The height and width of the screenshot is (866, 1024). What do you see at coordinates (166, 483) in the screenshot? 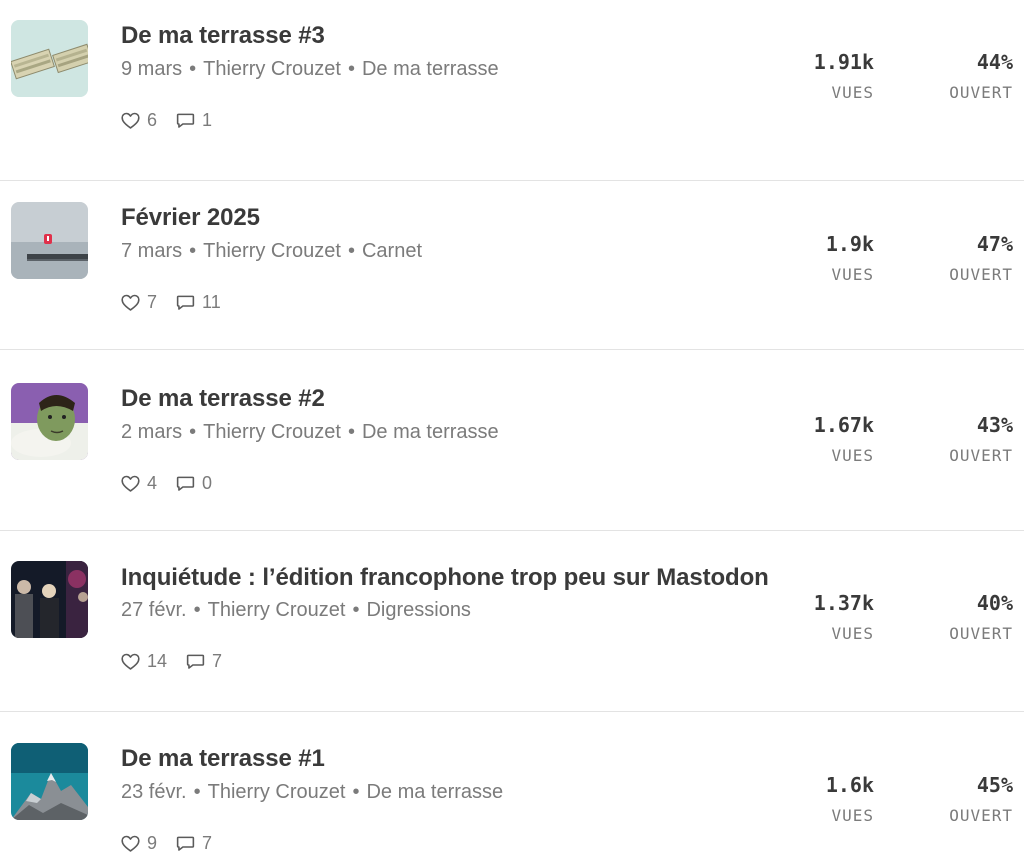
I see `post-actions: 4 0` at bounding box center [166, 483].